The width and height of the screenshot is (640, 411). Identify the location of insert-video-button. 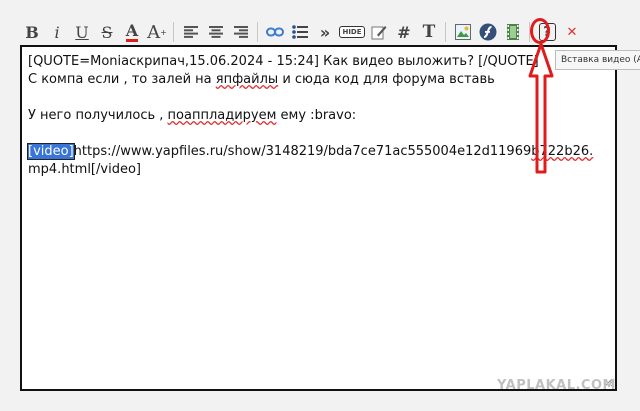
(513, 32).